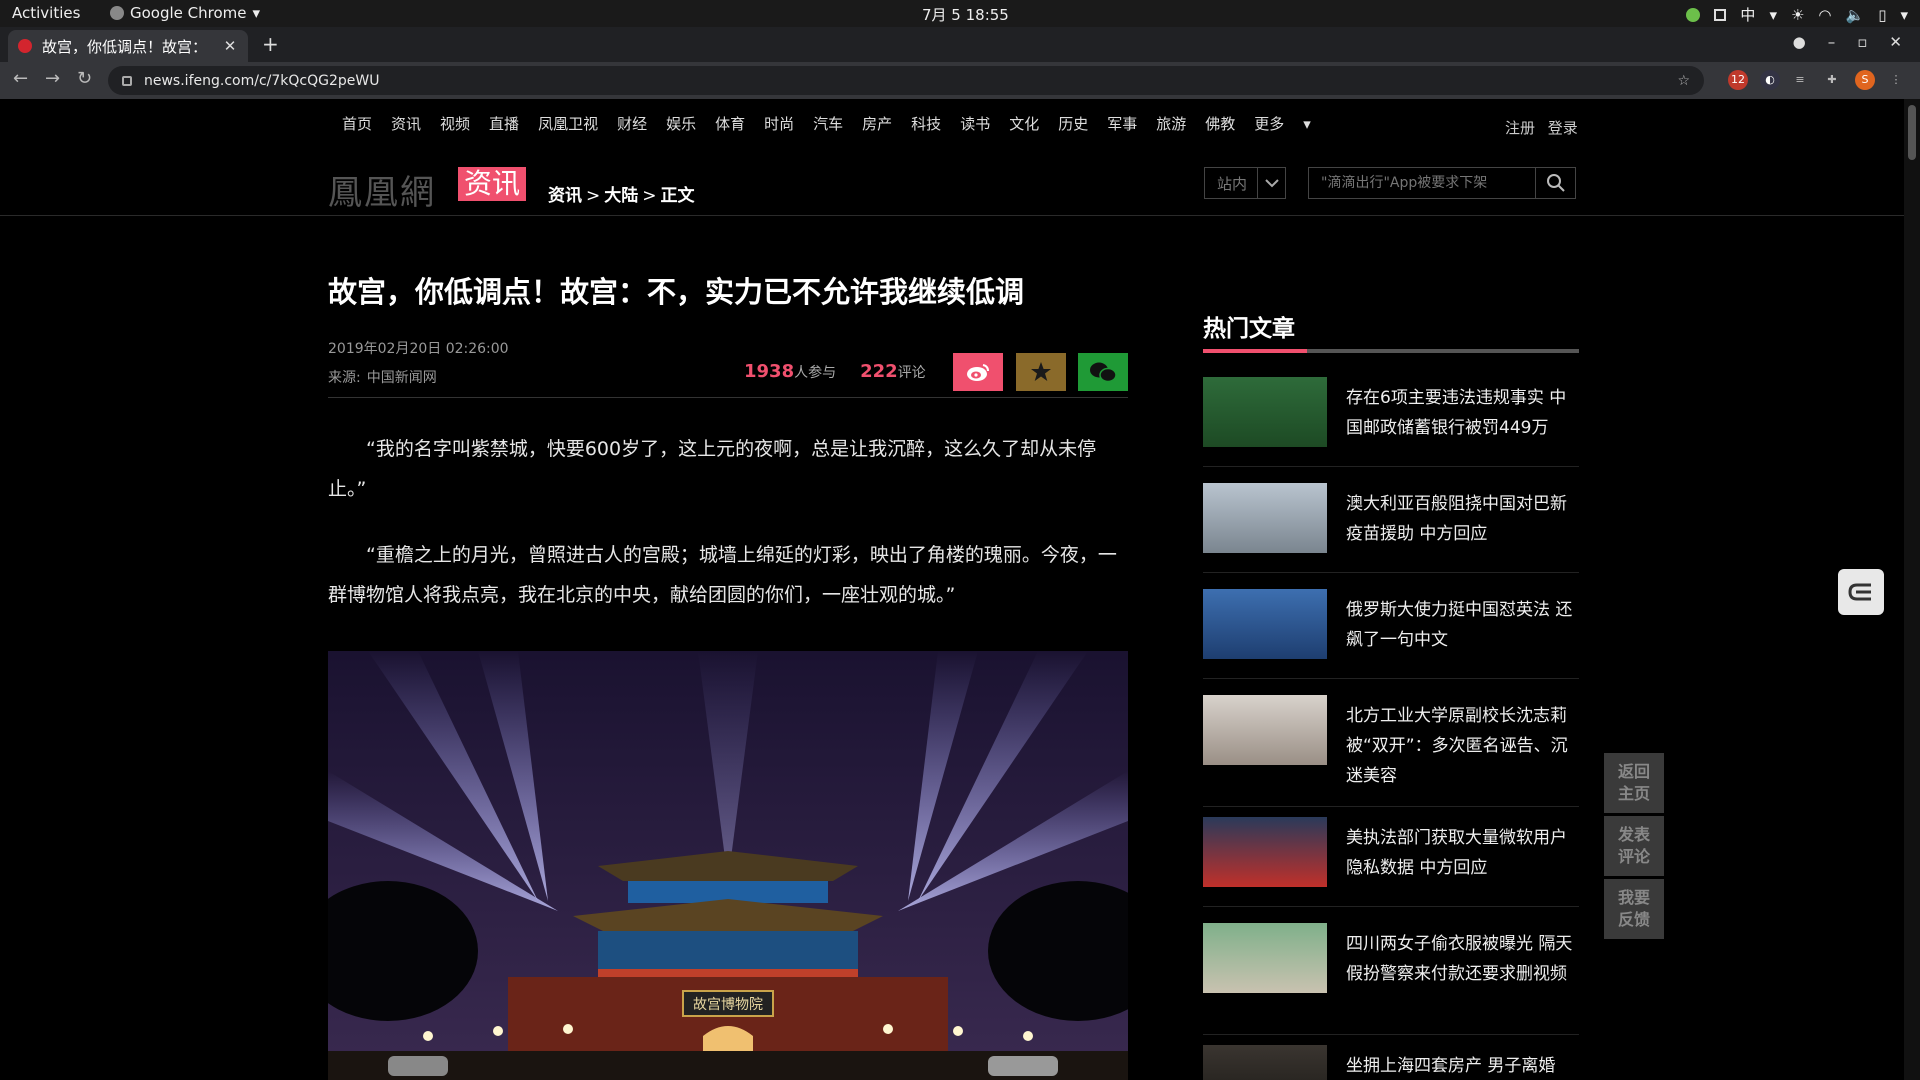  What do you see at coordinates (1220, 123) in the screenshot?
I see `nav-item: 佛教` at bounding box center [1220, 123].